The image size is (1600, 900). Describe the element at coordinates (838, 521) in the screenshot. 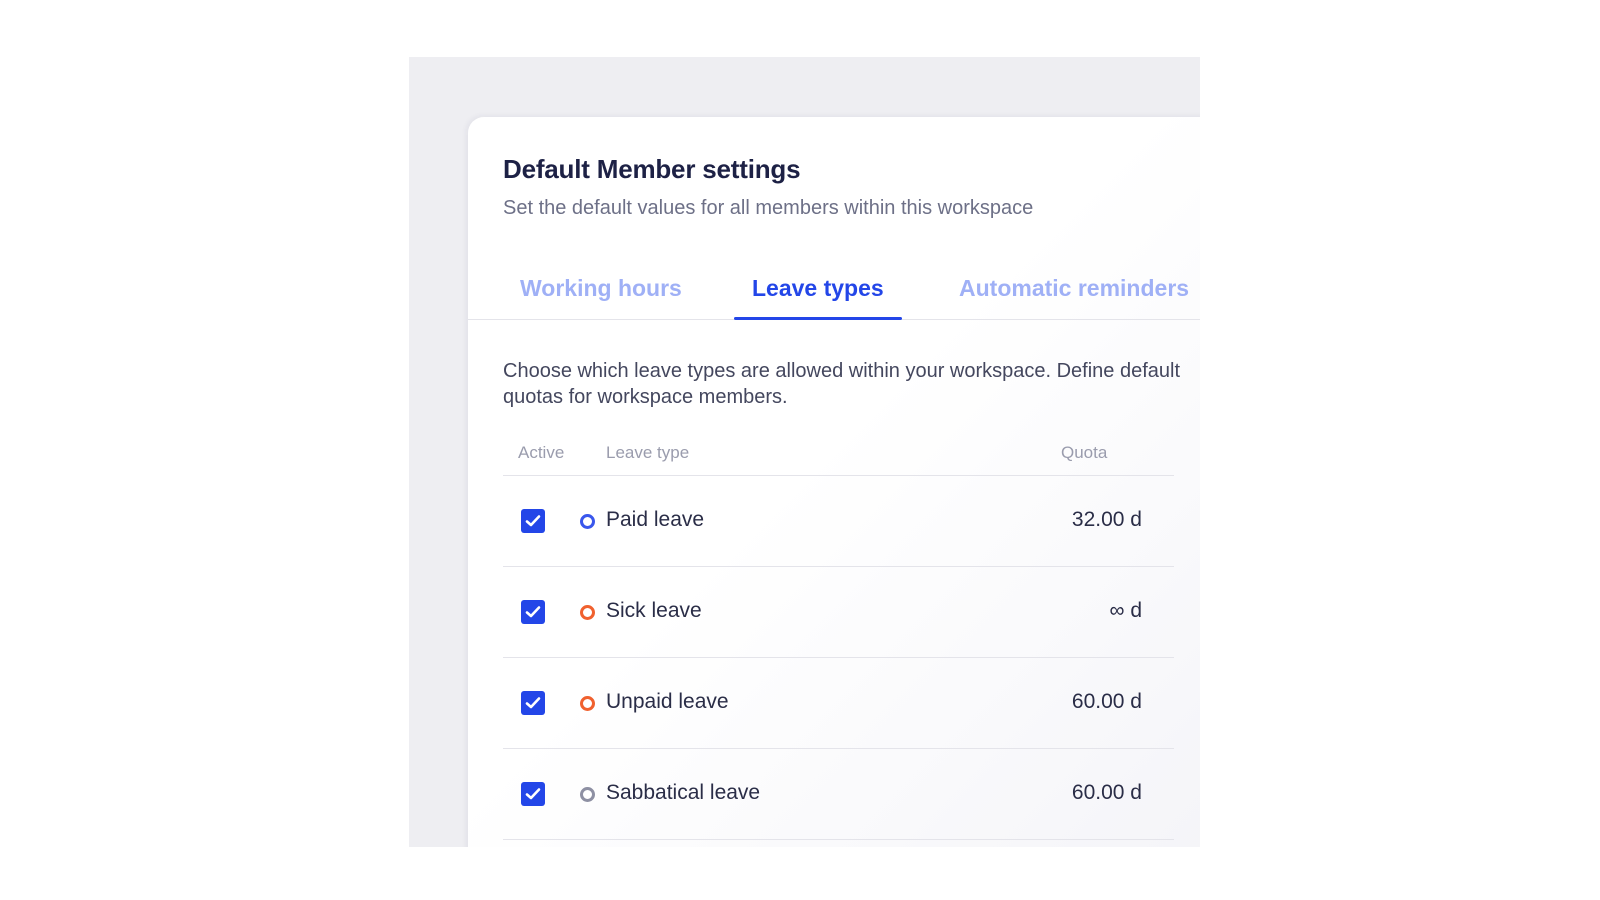

I see `table-row: Paid leave 32.00 d` at that location.